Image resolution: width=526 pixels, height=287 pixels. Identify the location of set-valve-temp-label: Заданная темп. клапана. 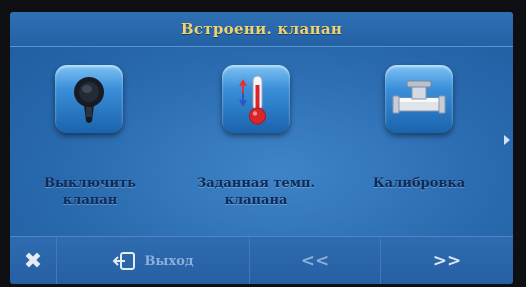
(256, 192).